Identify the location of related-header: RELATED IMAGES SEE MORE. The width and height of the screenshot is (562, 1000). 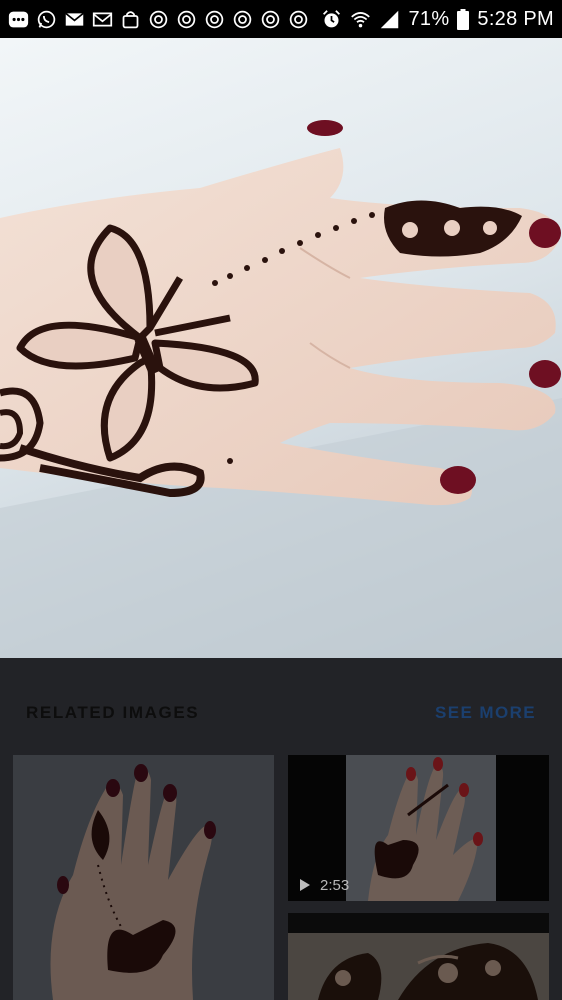
(281, 713).